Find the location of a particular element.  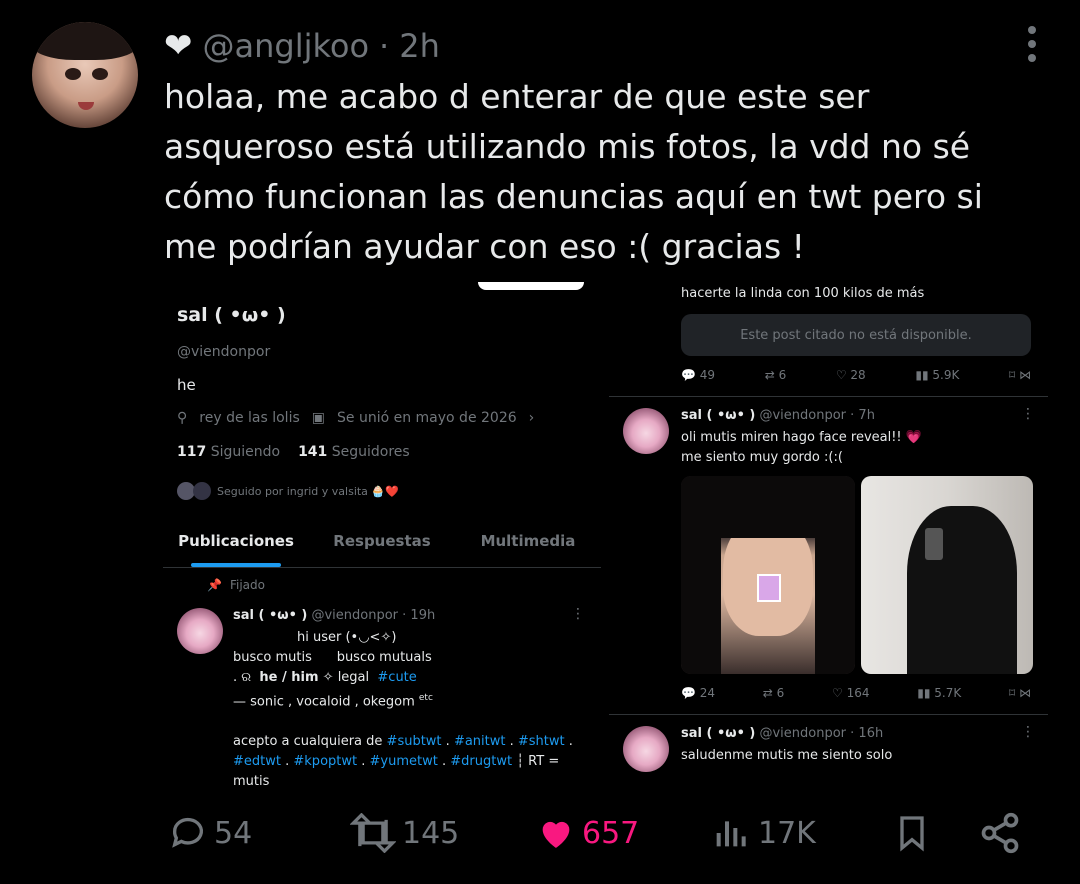

views-button: 17K is located at coordinates (764, 833).